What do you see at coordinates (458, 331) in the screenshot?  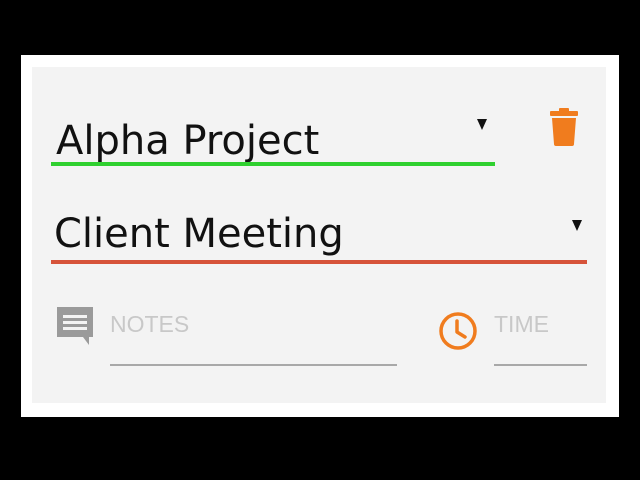 I see `clock-icon` at bounding box center [458, 331].